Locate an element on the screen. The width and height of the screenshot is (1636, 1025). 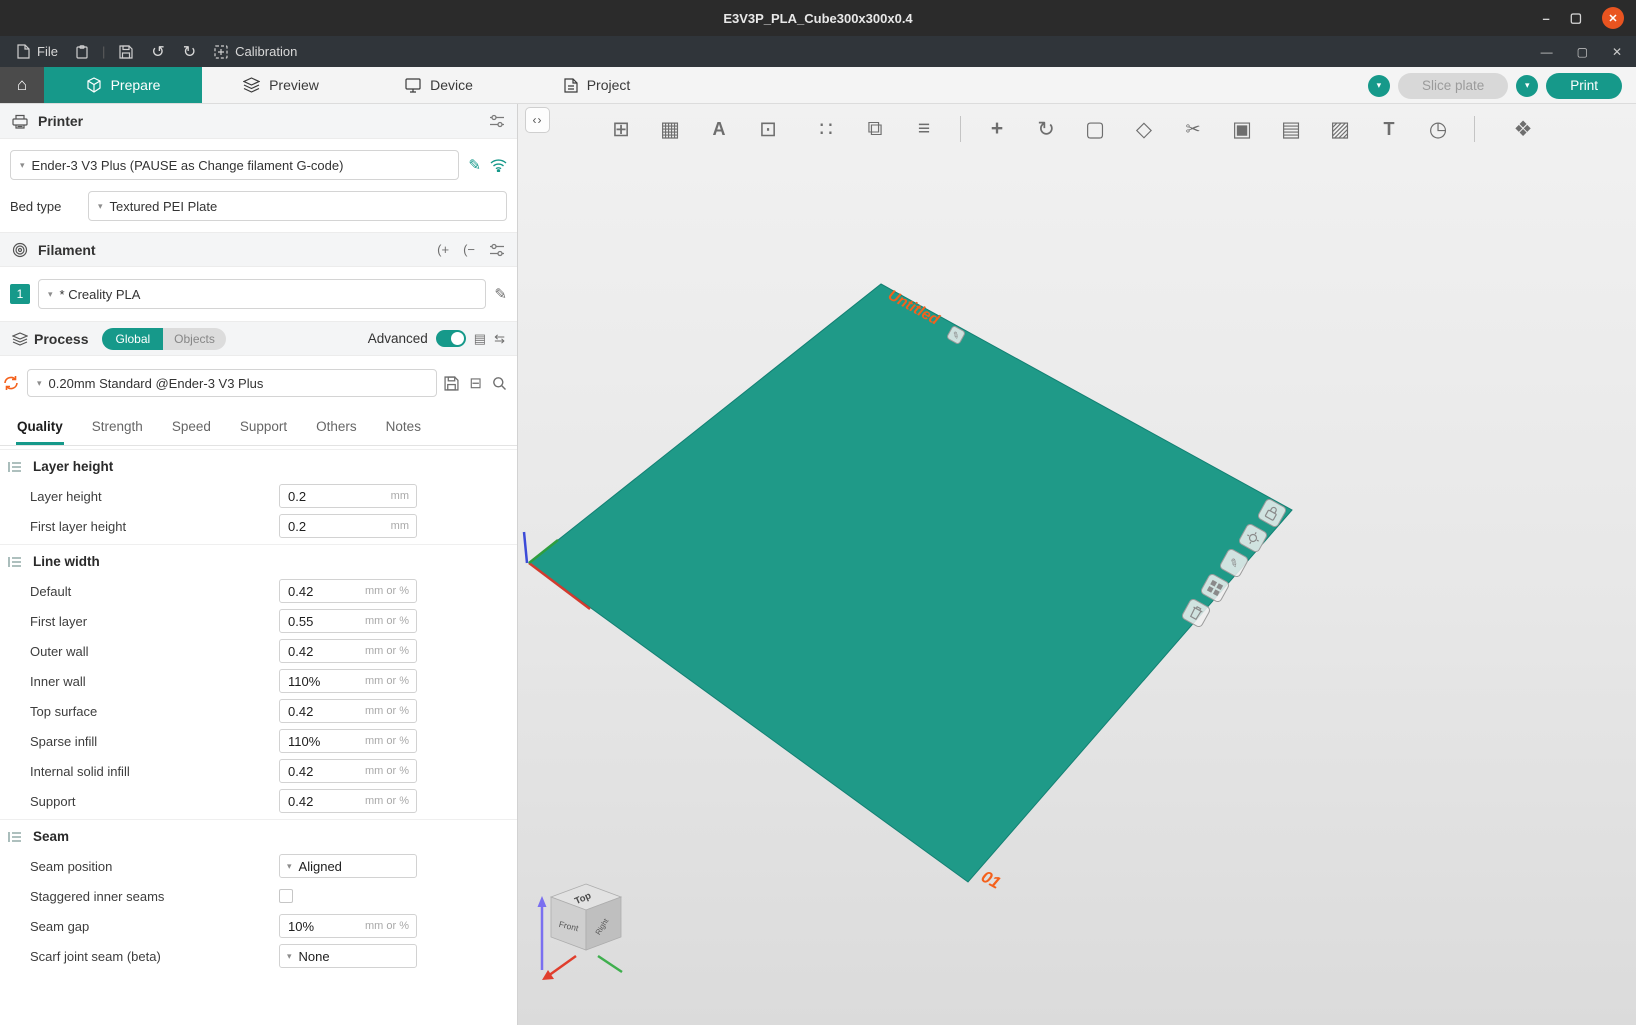
slice-dropdown-button: ▾ is located at coordinates (1378, 85).